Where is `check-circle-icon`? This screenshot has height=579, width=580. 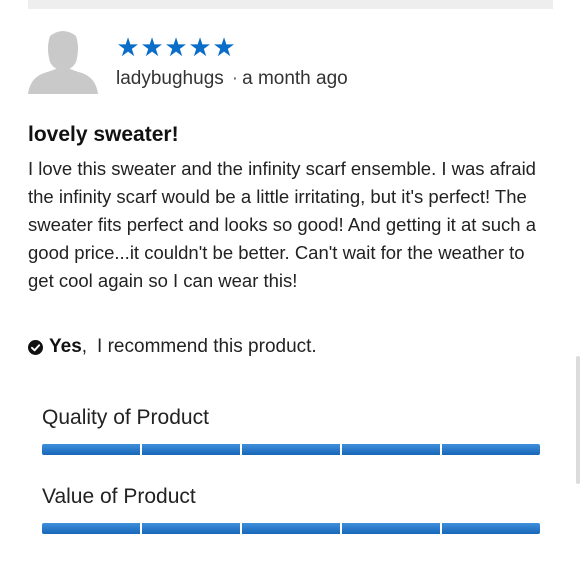
check-circle-icon is located at coordinates (35, 347).